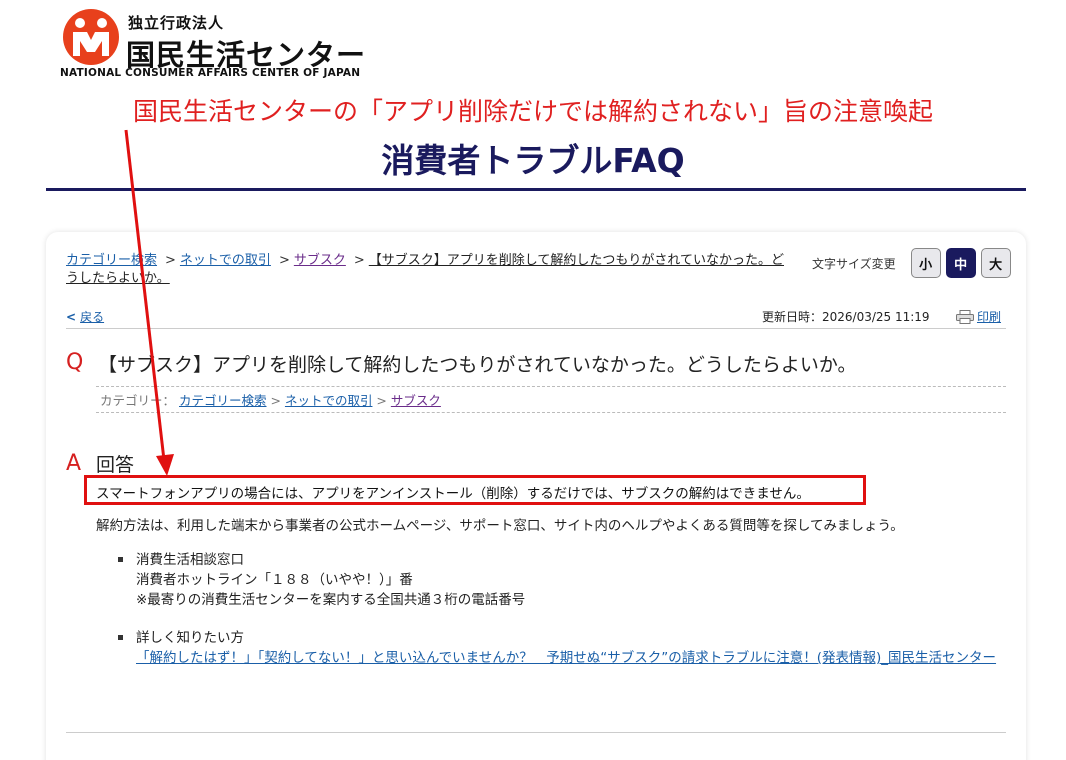 The width and height of the screenshot is (1066, 760). Describe the element at coordinates (91, 37) in the screenshot. I see `logo-mark-icon` at that location.